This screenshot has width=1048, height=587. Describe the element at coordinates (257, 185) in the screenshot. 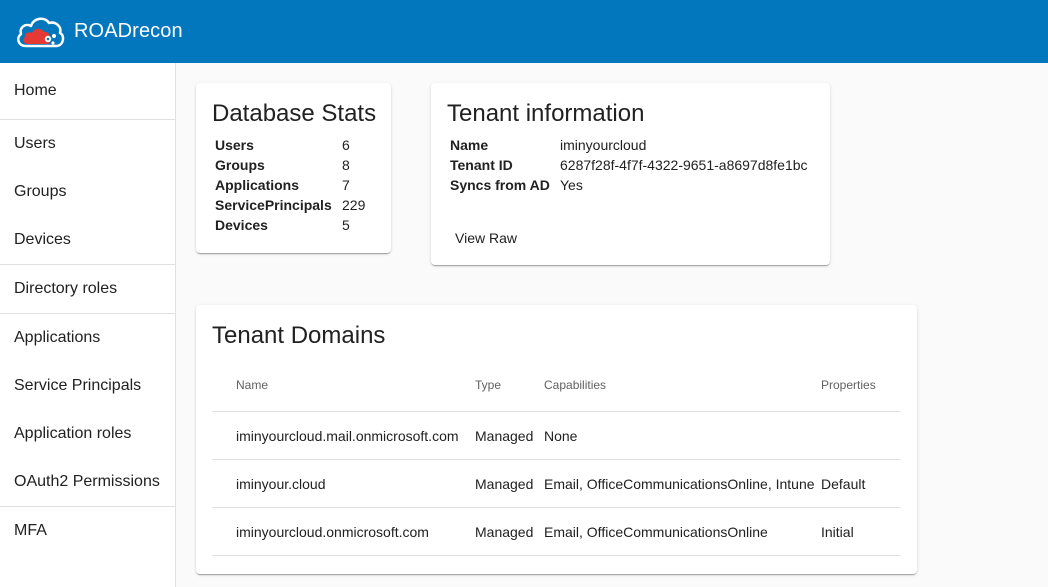

I see `stat-label: Applications` at that location.